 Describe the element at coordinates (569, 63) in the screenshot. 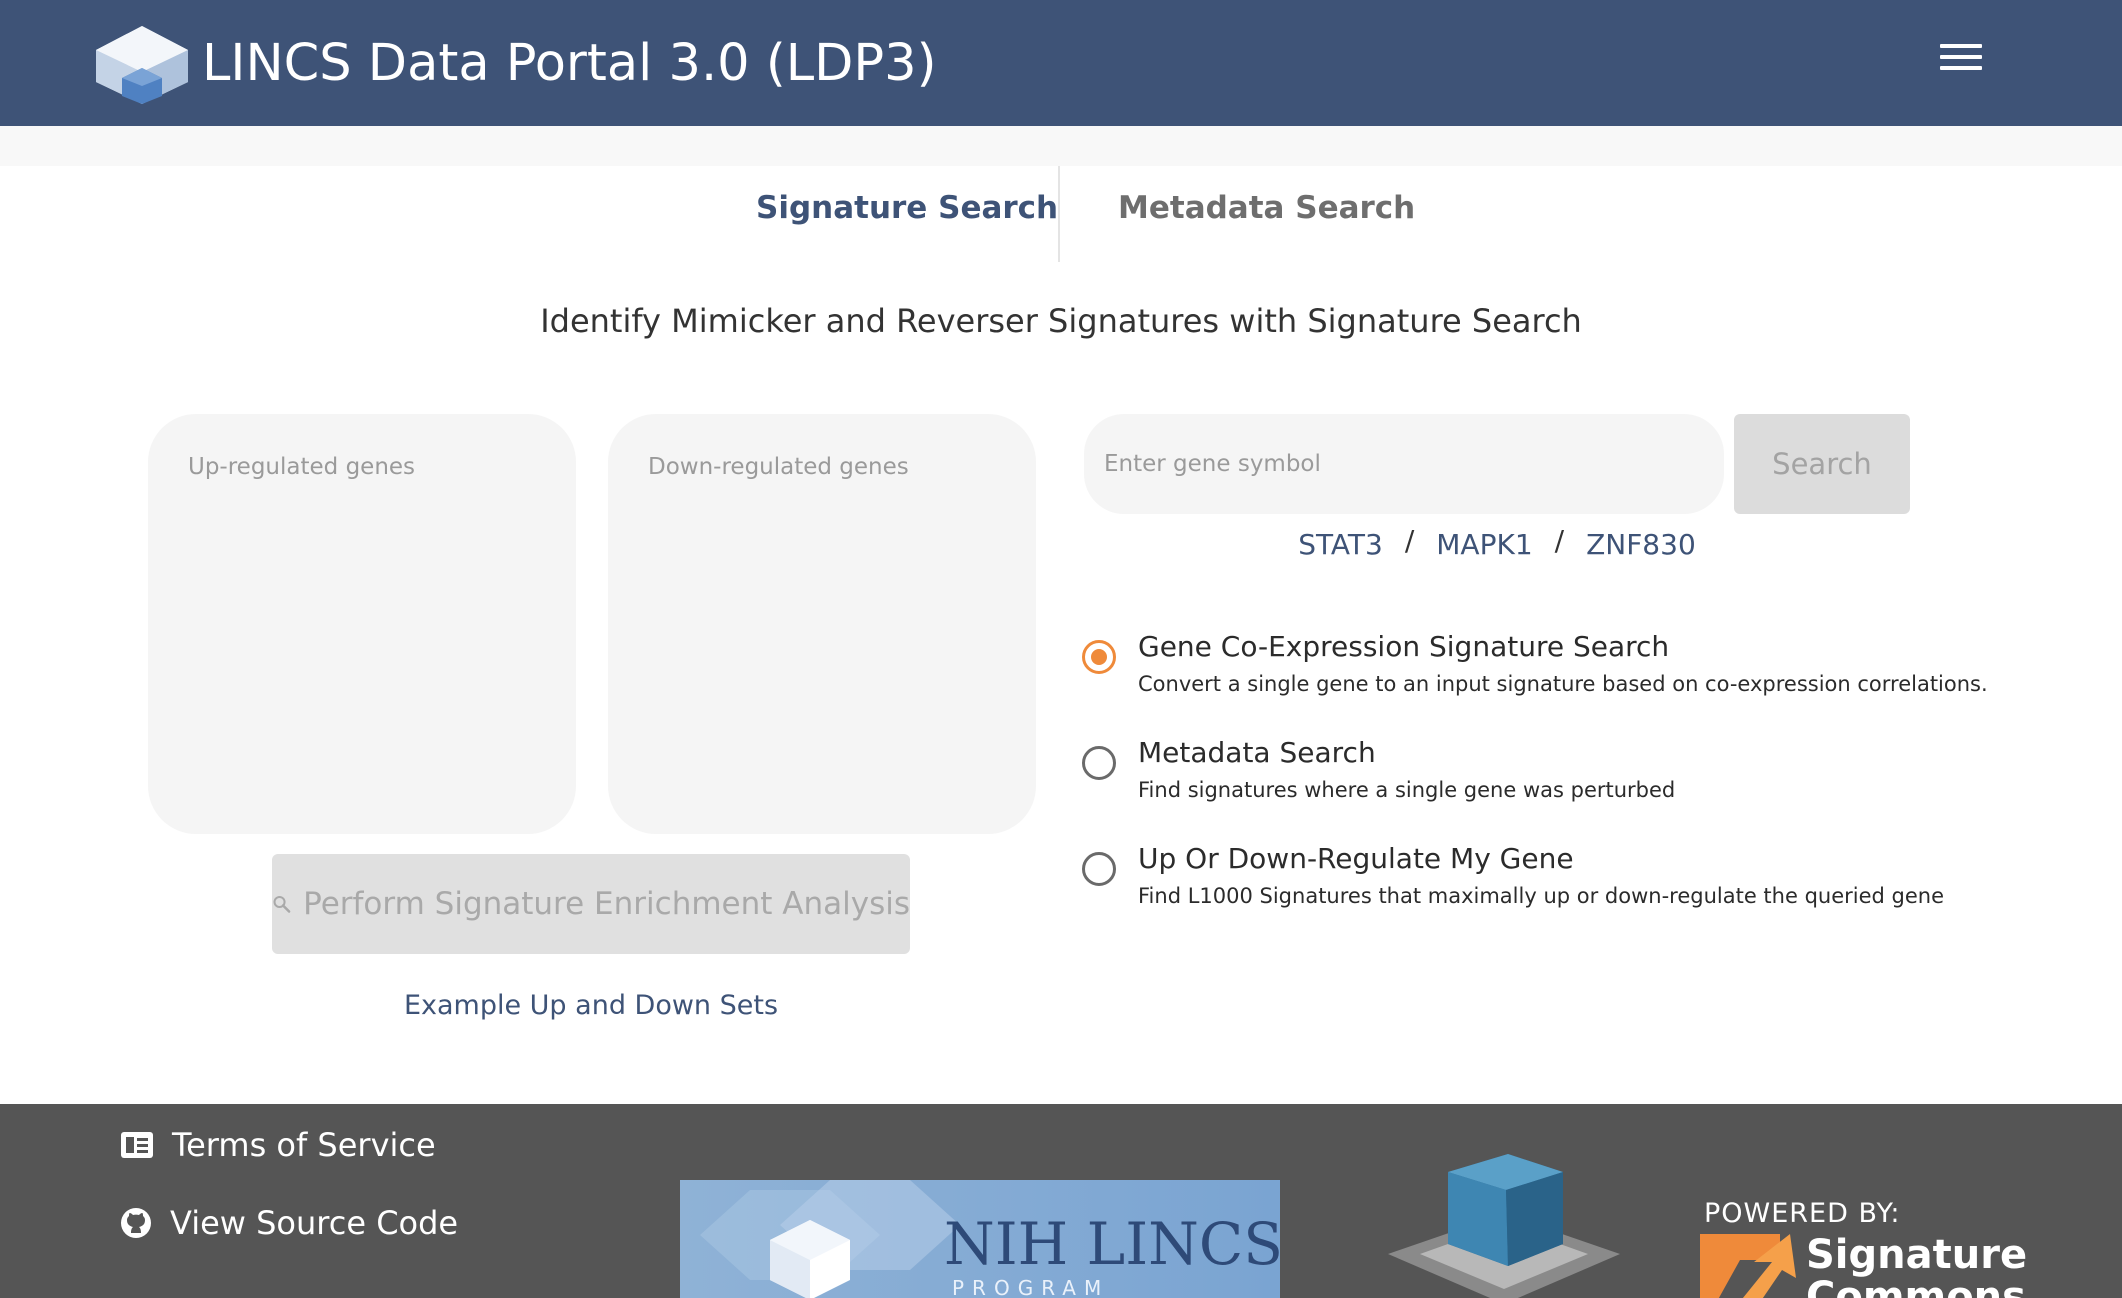

I see `app-title: LINCS Data Portal 3.0 (LDP3)` at that location.